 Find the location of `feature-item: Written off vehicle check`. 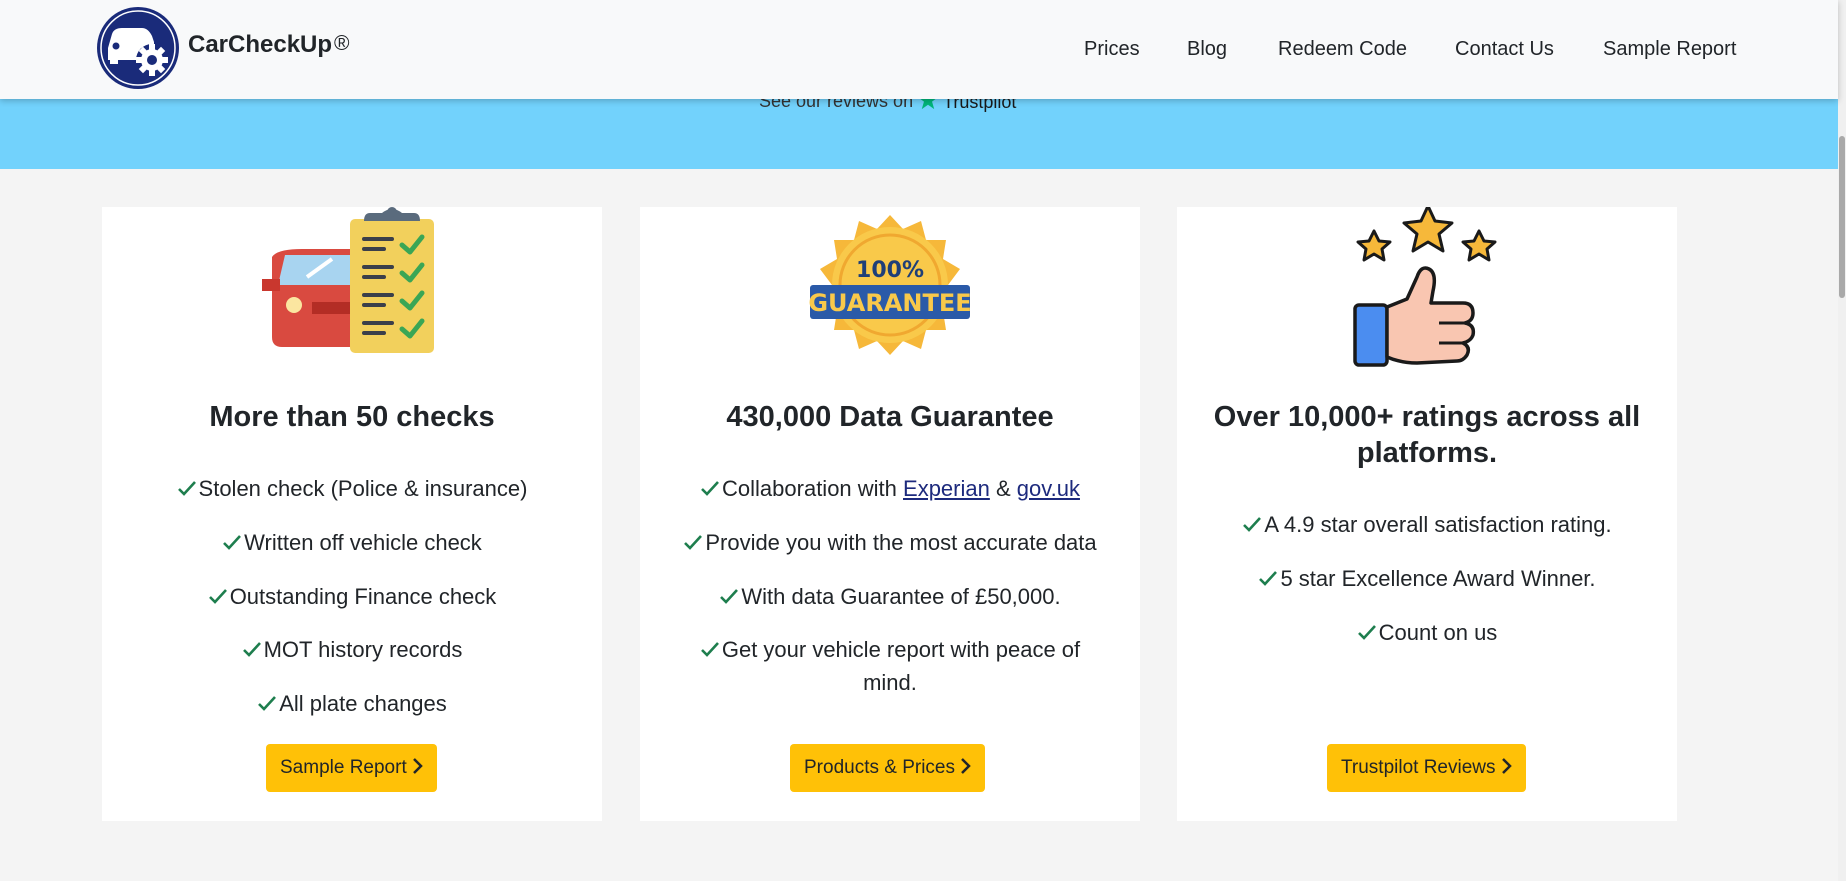

feature-item: Written off vehicle check is located at coordinates (352, 542).